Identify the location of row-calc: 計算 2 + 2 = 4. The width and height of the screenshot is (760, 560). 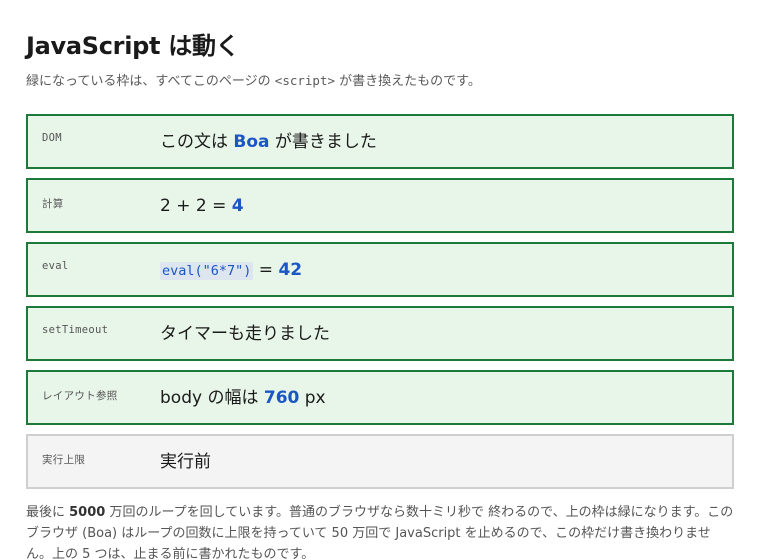
(380, 205).